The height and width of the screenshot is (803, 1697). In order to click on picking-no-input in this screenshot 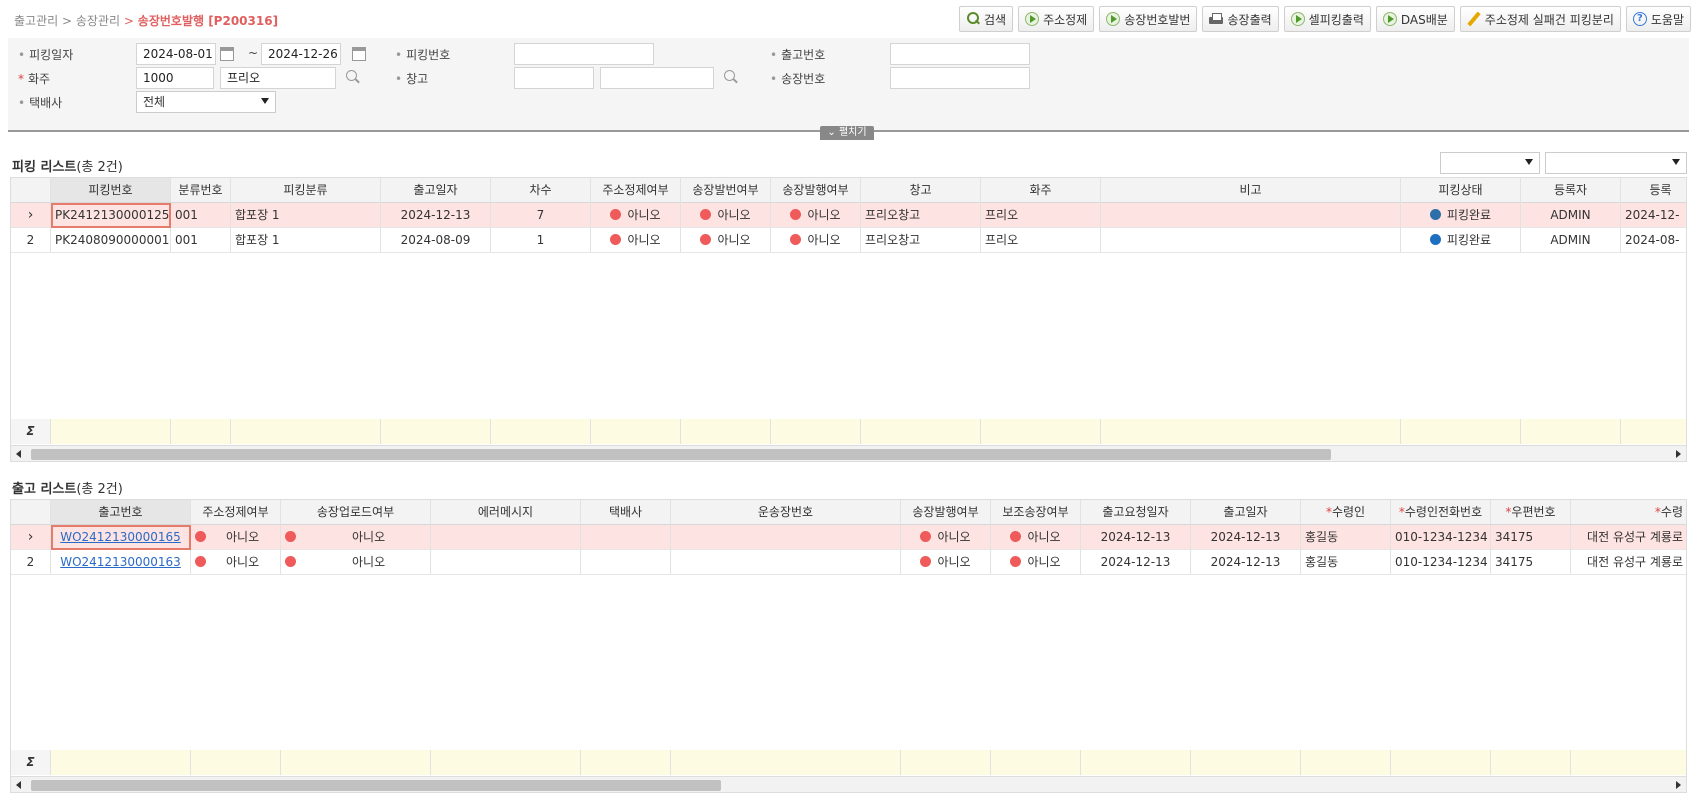, I will do `click(584, 54)`.